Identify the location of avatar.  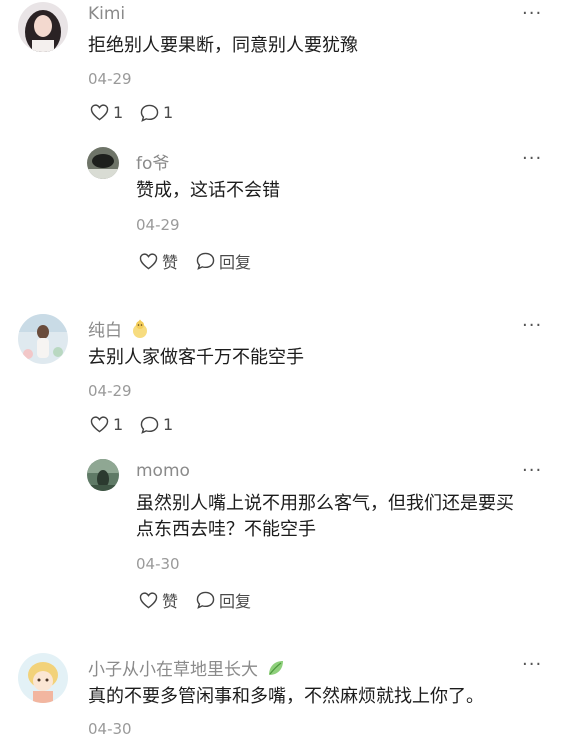
(43, 678).